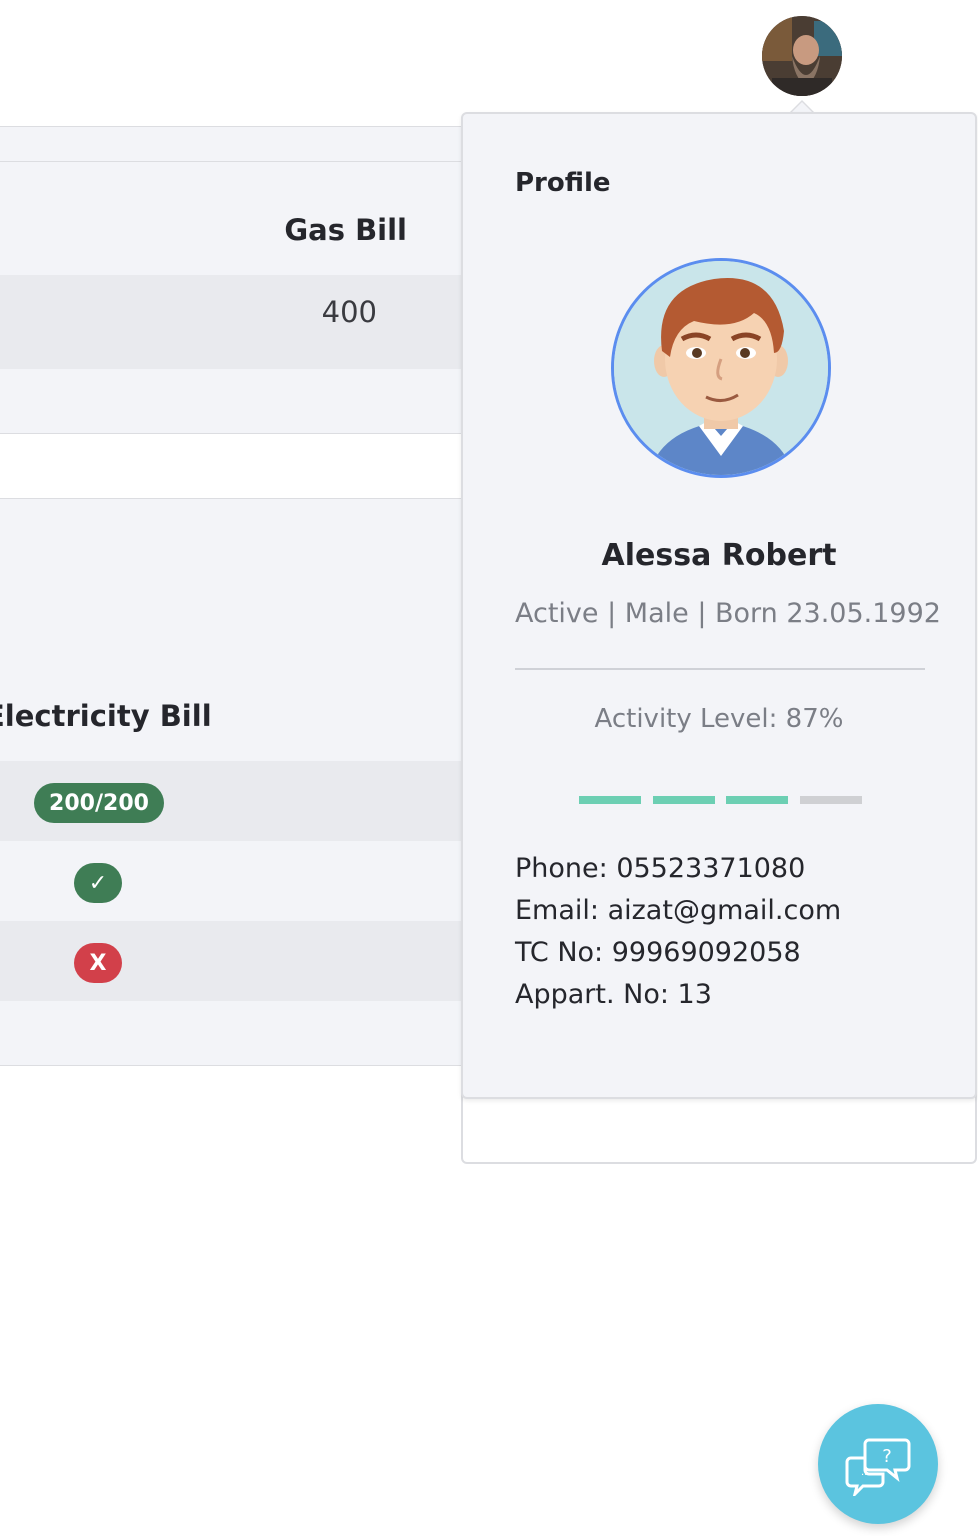 The height and width of the screenshot is (1536, 978). What do you see at coordinates (728, 613) in the screenshot?
I see `profile-meta: Active | Male | Born 23.05.1992` at bounding box center [728, 613].